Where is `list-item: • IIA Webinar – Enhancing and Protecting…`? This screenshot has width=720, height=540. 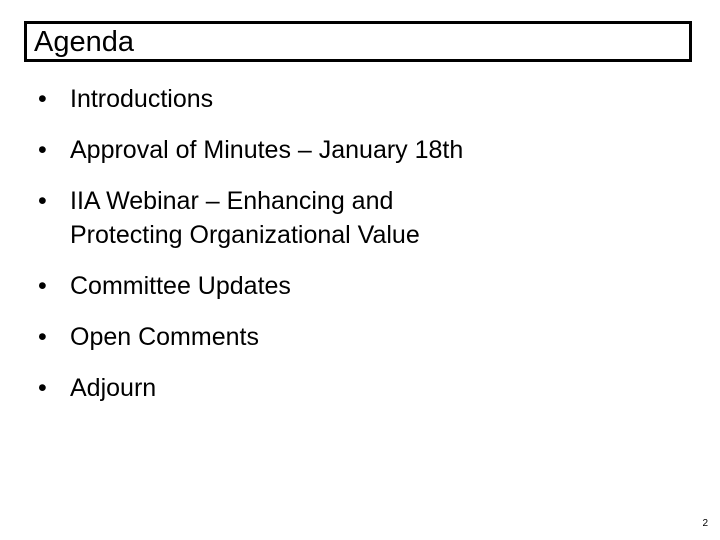 list-item: • IIA Webinar – Enhancing and Protecting… is located at coordinates (267, 218).